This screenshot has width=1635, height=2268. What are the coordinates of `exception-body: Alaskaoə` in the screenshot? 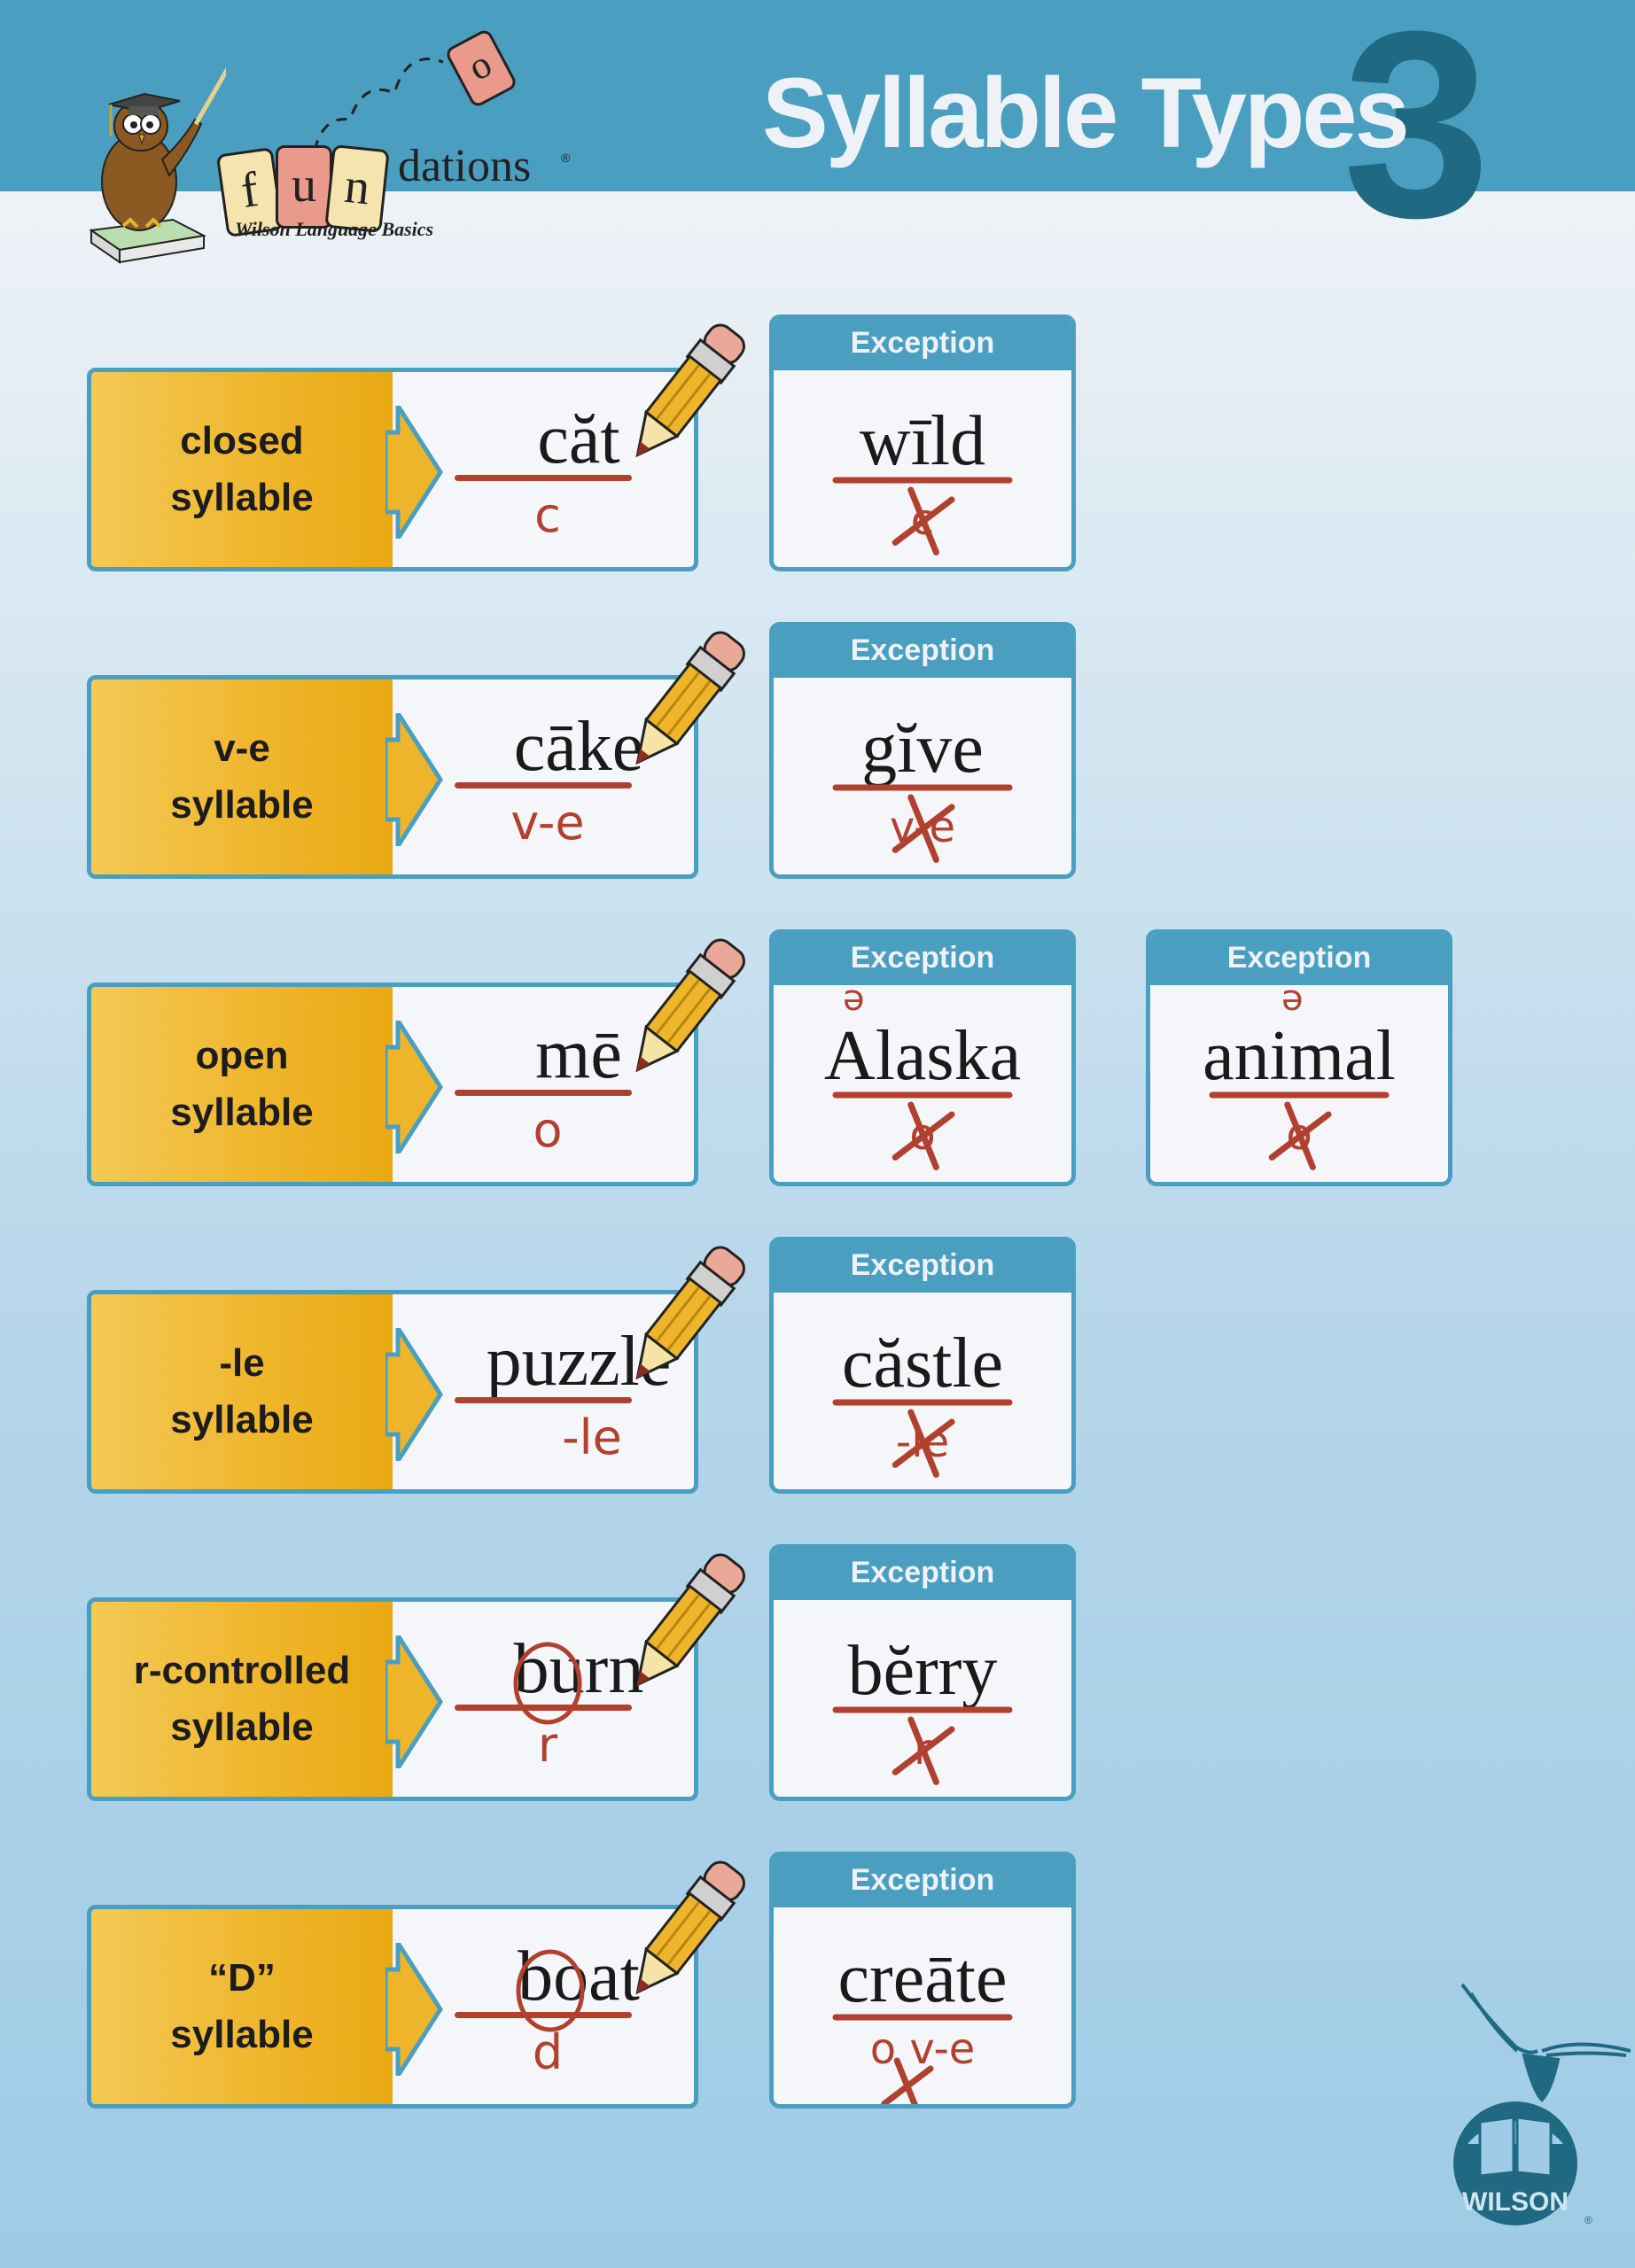 It's located at (922, 1080).